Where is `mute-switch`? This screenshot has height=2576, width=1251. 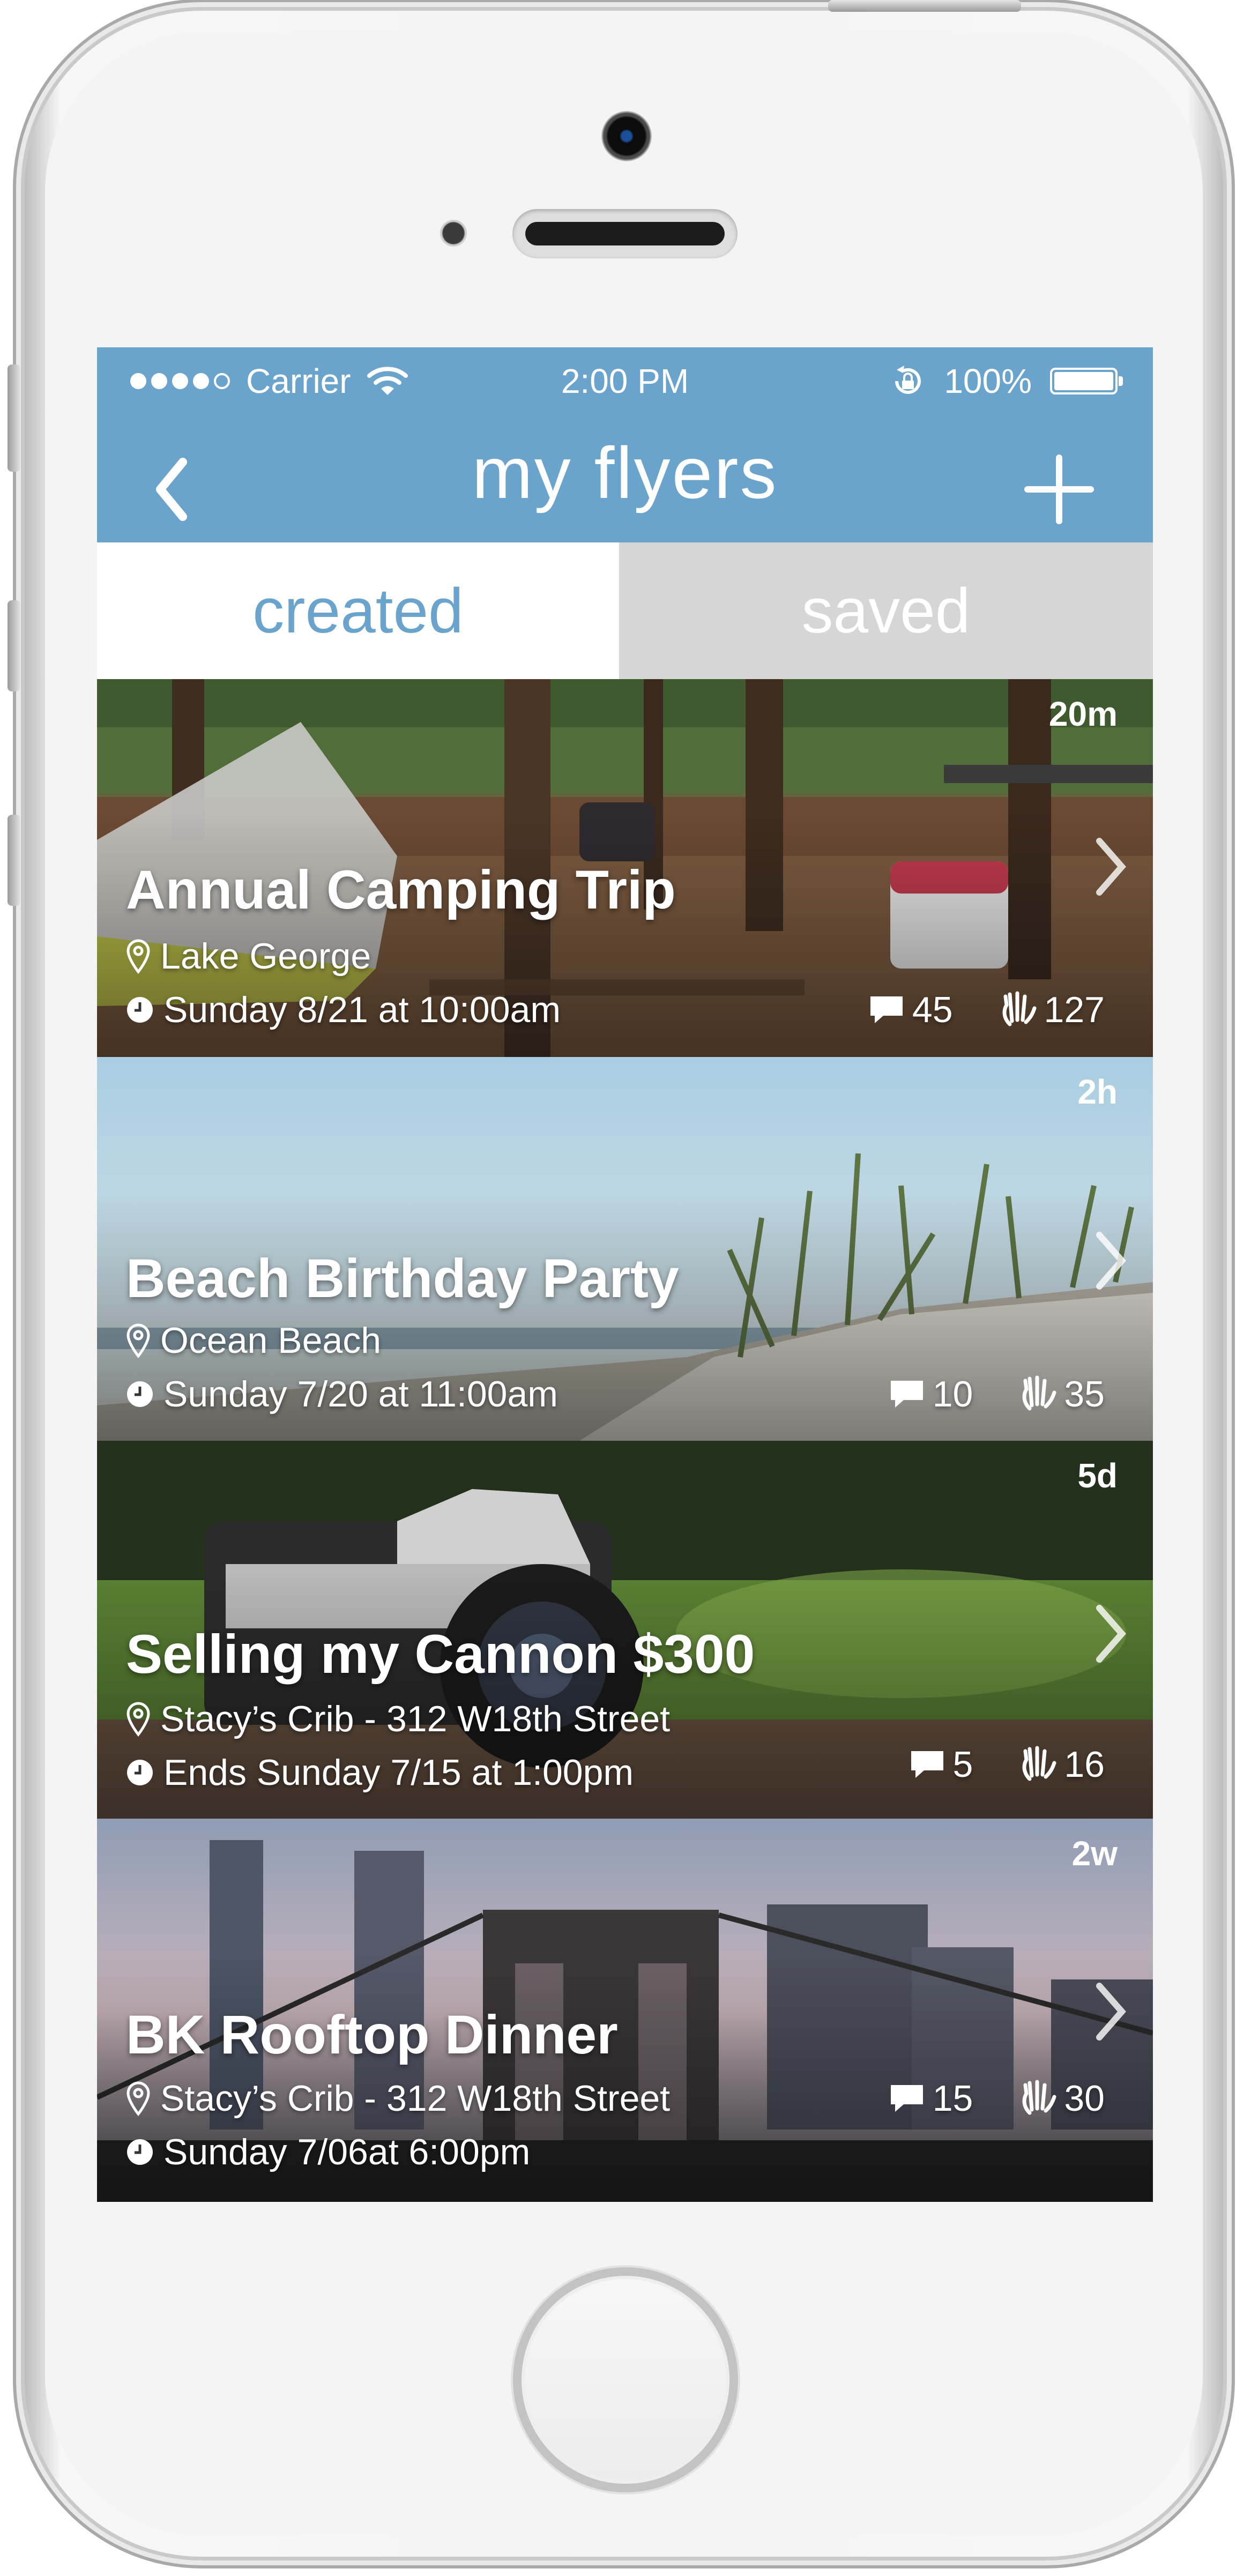 mute-switch is located at coordinates (14, 418).